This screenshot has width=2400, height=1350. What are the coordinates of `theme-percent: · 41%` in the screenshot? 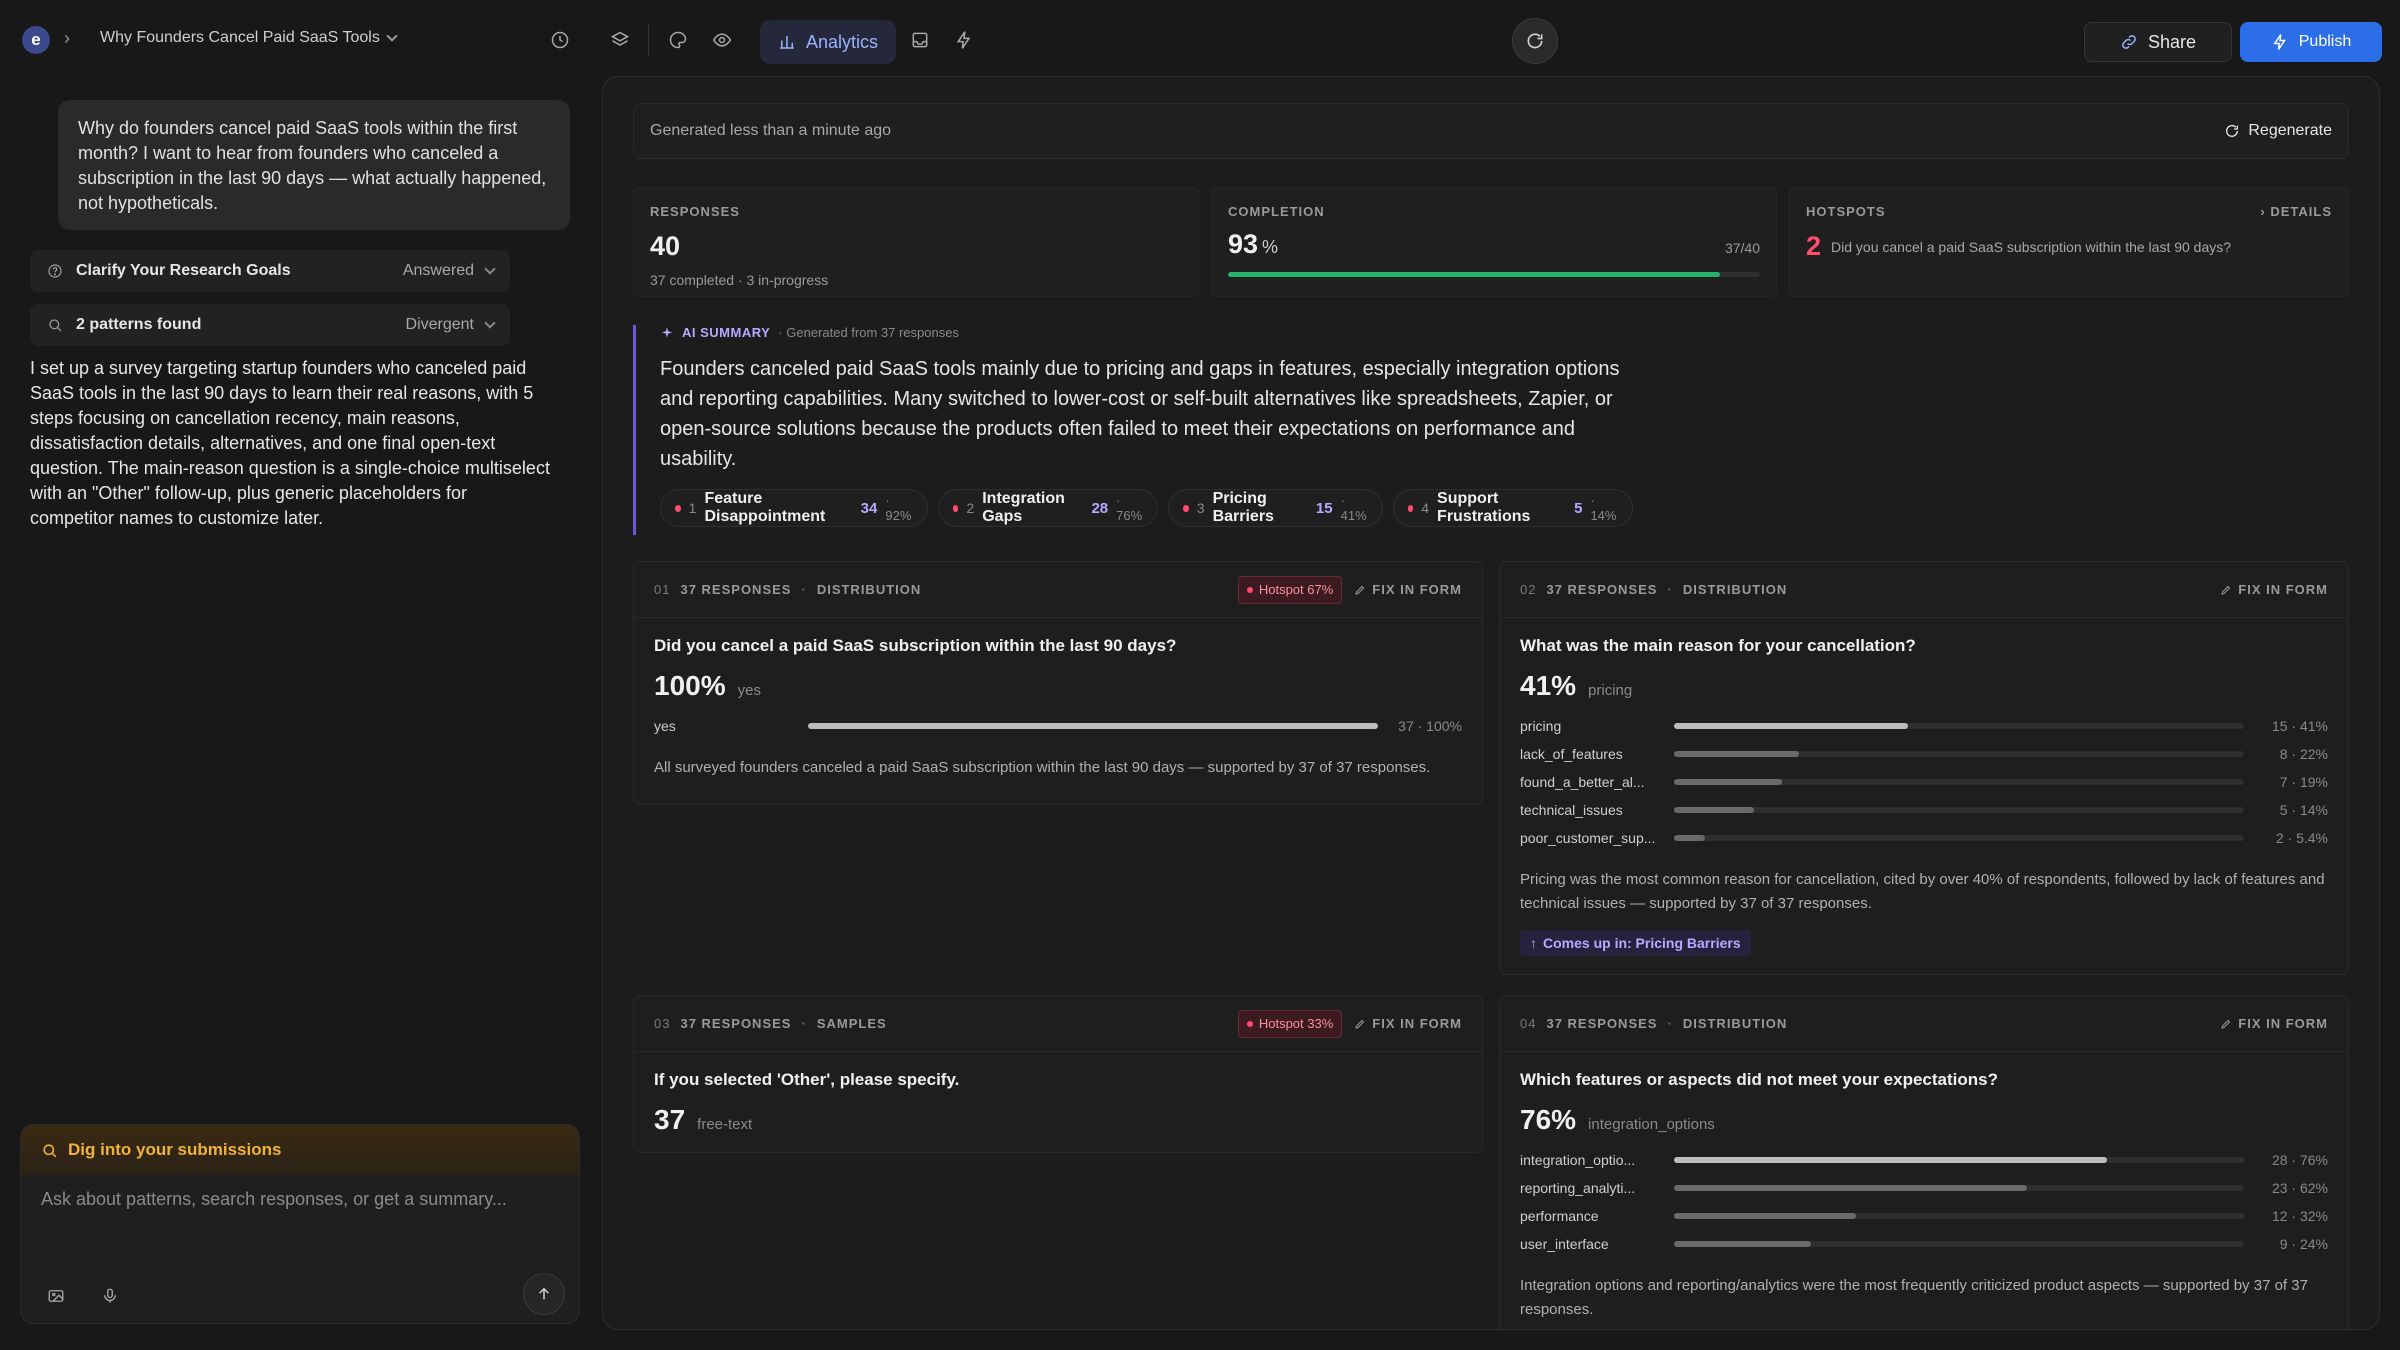 It's located at (1353, 508).